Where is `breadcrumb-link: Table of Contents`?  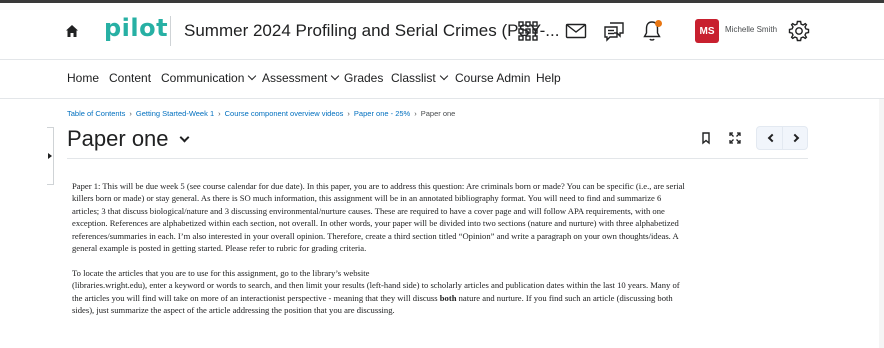
breadcrumb-link: Table of Contents is located at coordinates (96, 113).